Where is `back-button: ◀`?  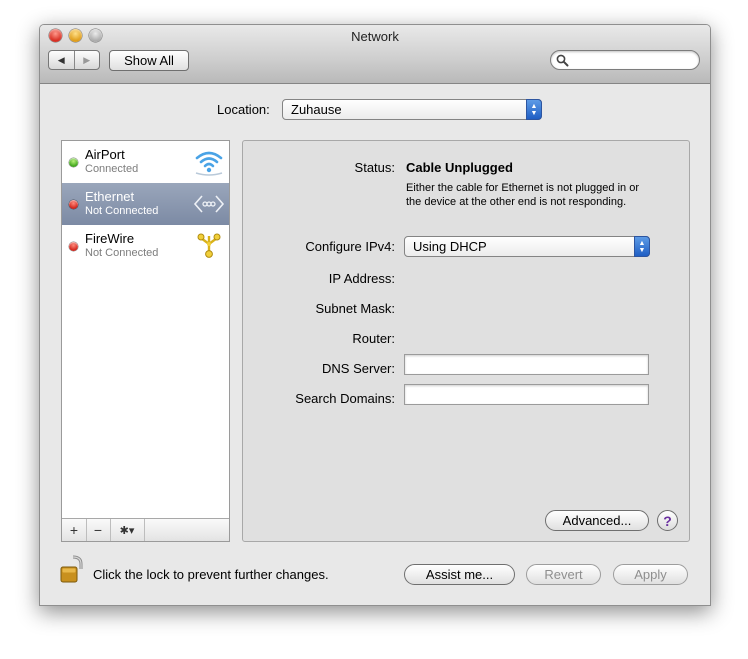 back-button: ◀ is located at coordinates (61, 60).